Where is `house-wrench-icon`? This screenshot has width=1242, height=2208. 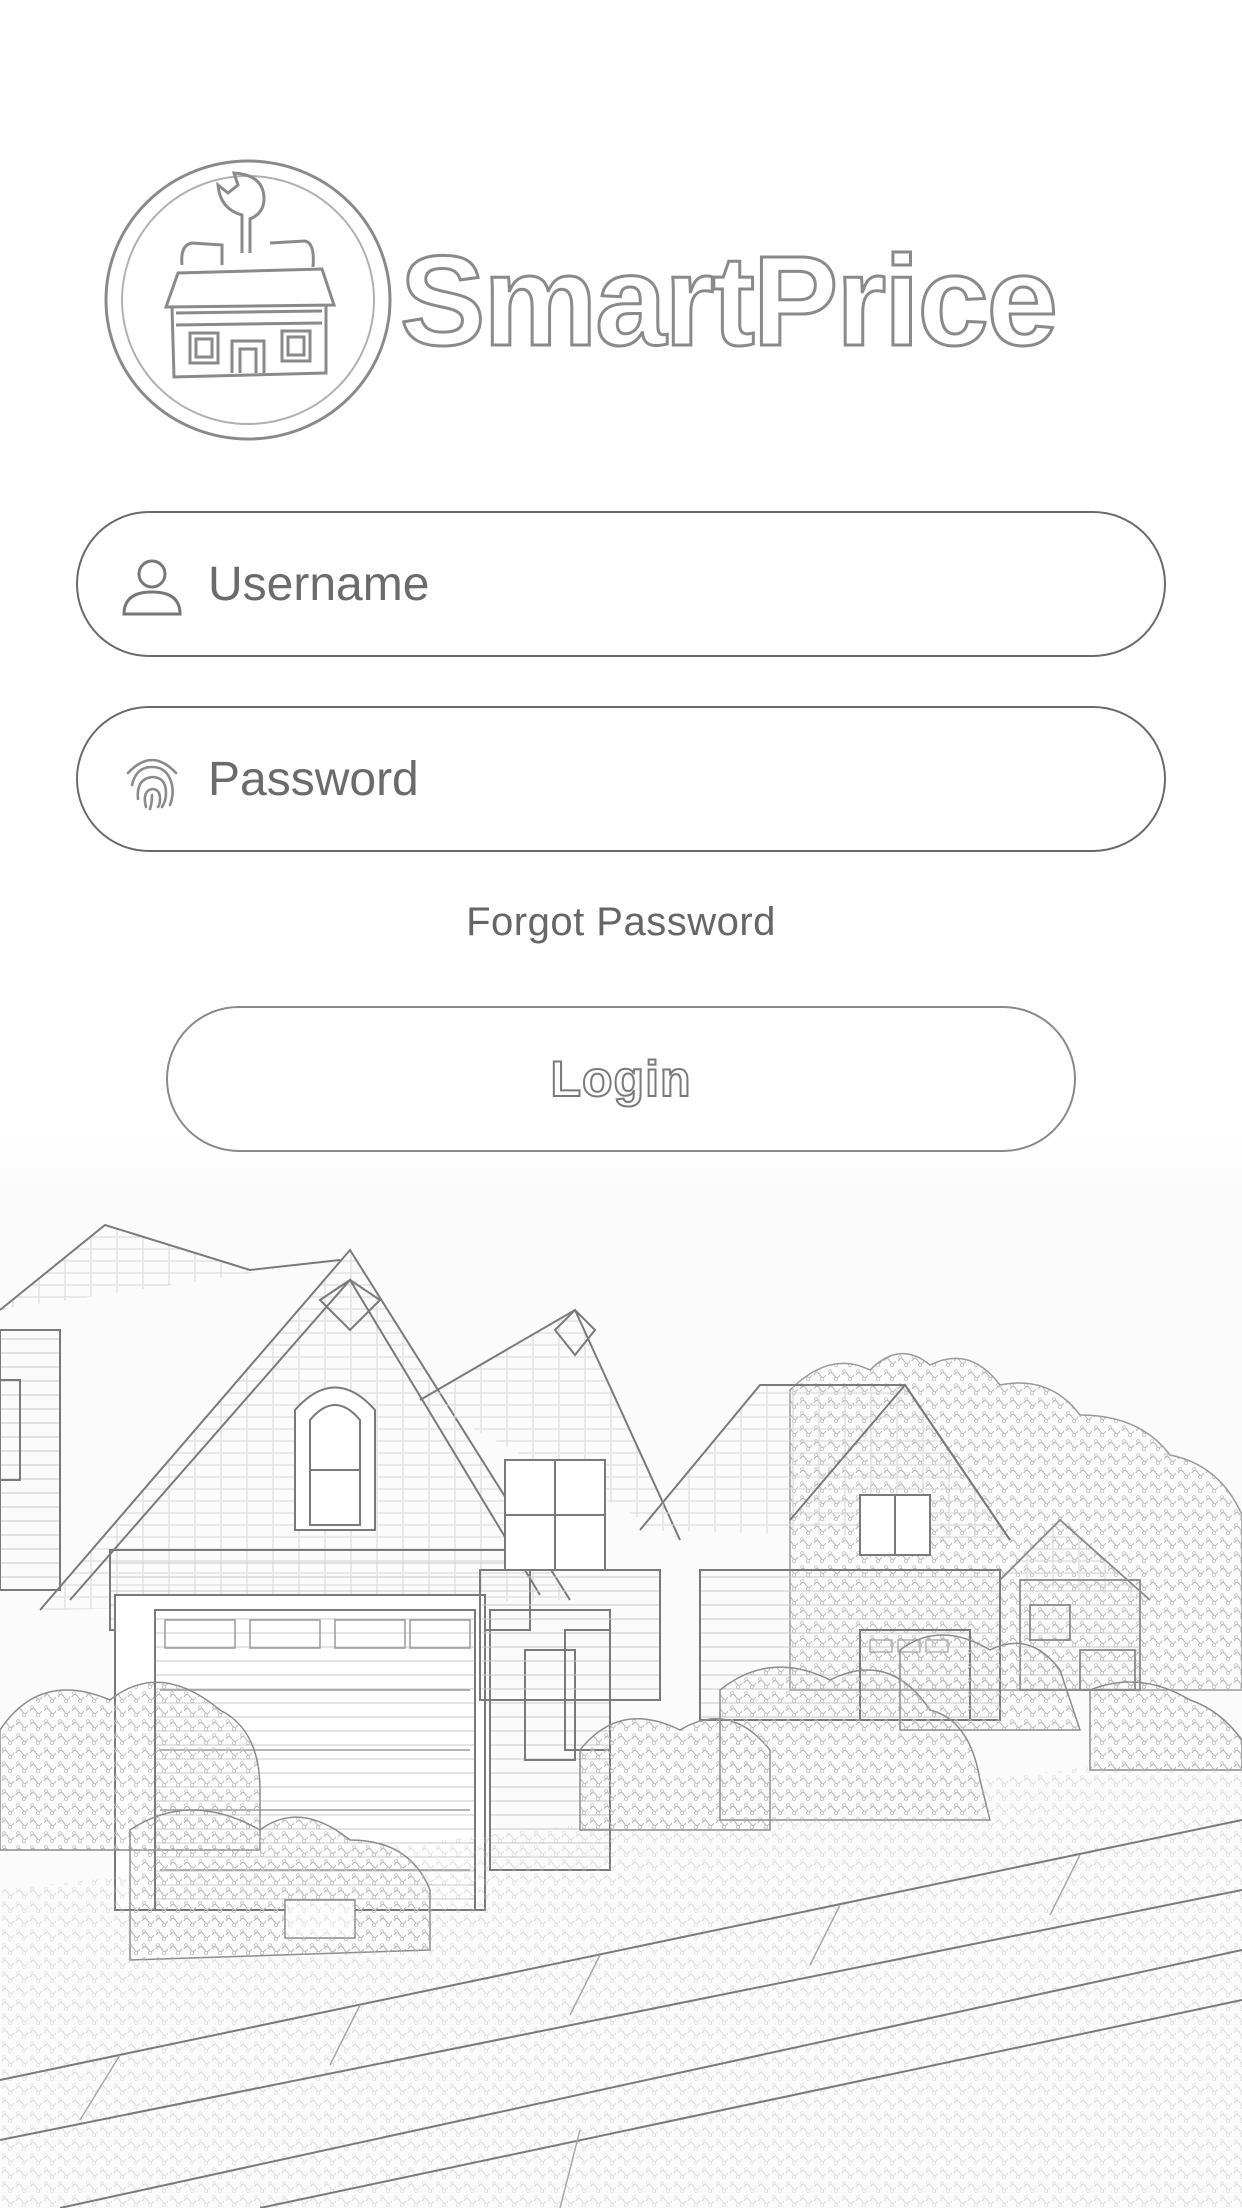 house-wrench-icon is located at coordinates (248, 300).